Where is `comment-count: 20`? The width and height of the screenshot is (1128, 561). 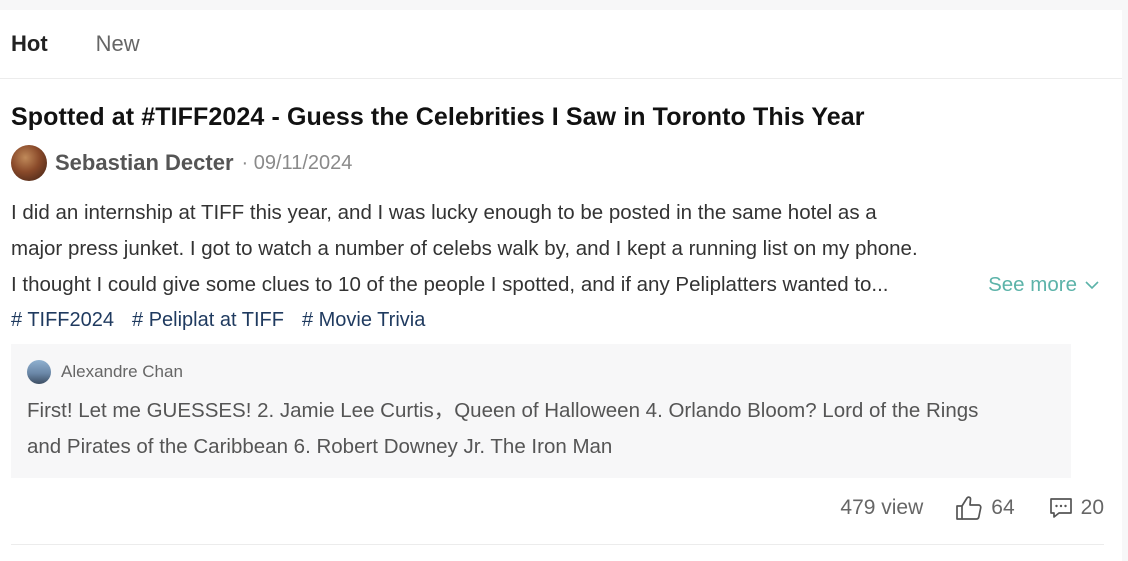
comment-count: 20 is located at coordinates (1092, 507).